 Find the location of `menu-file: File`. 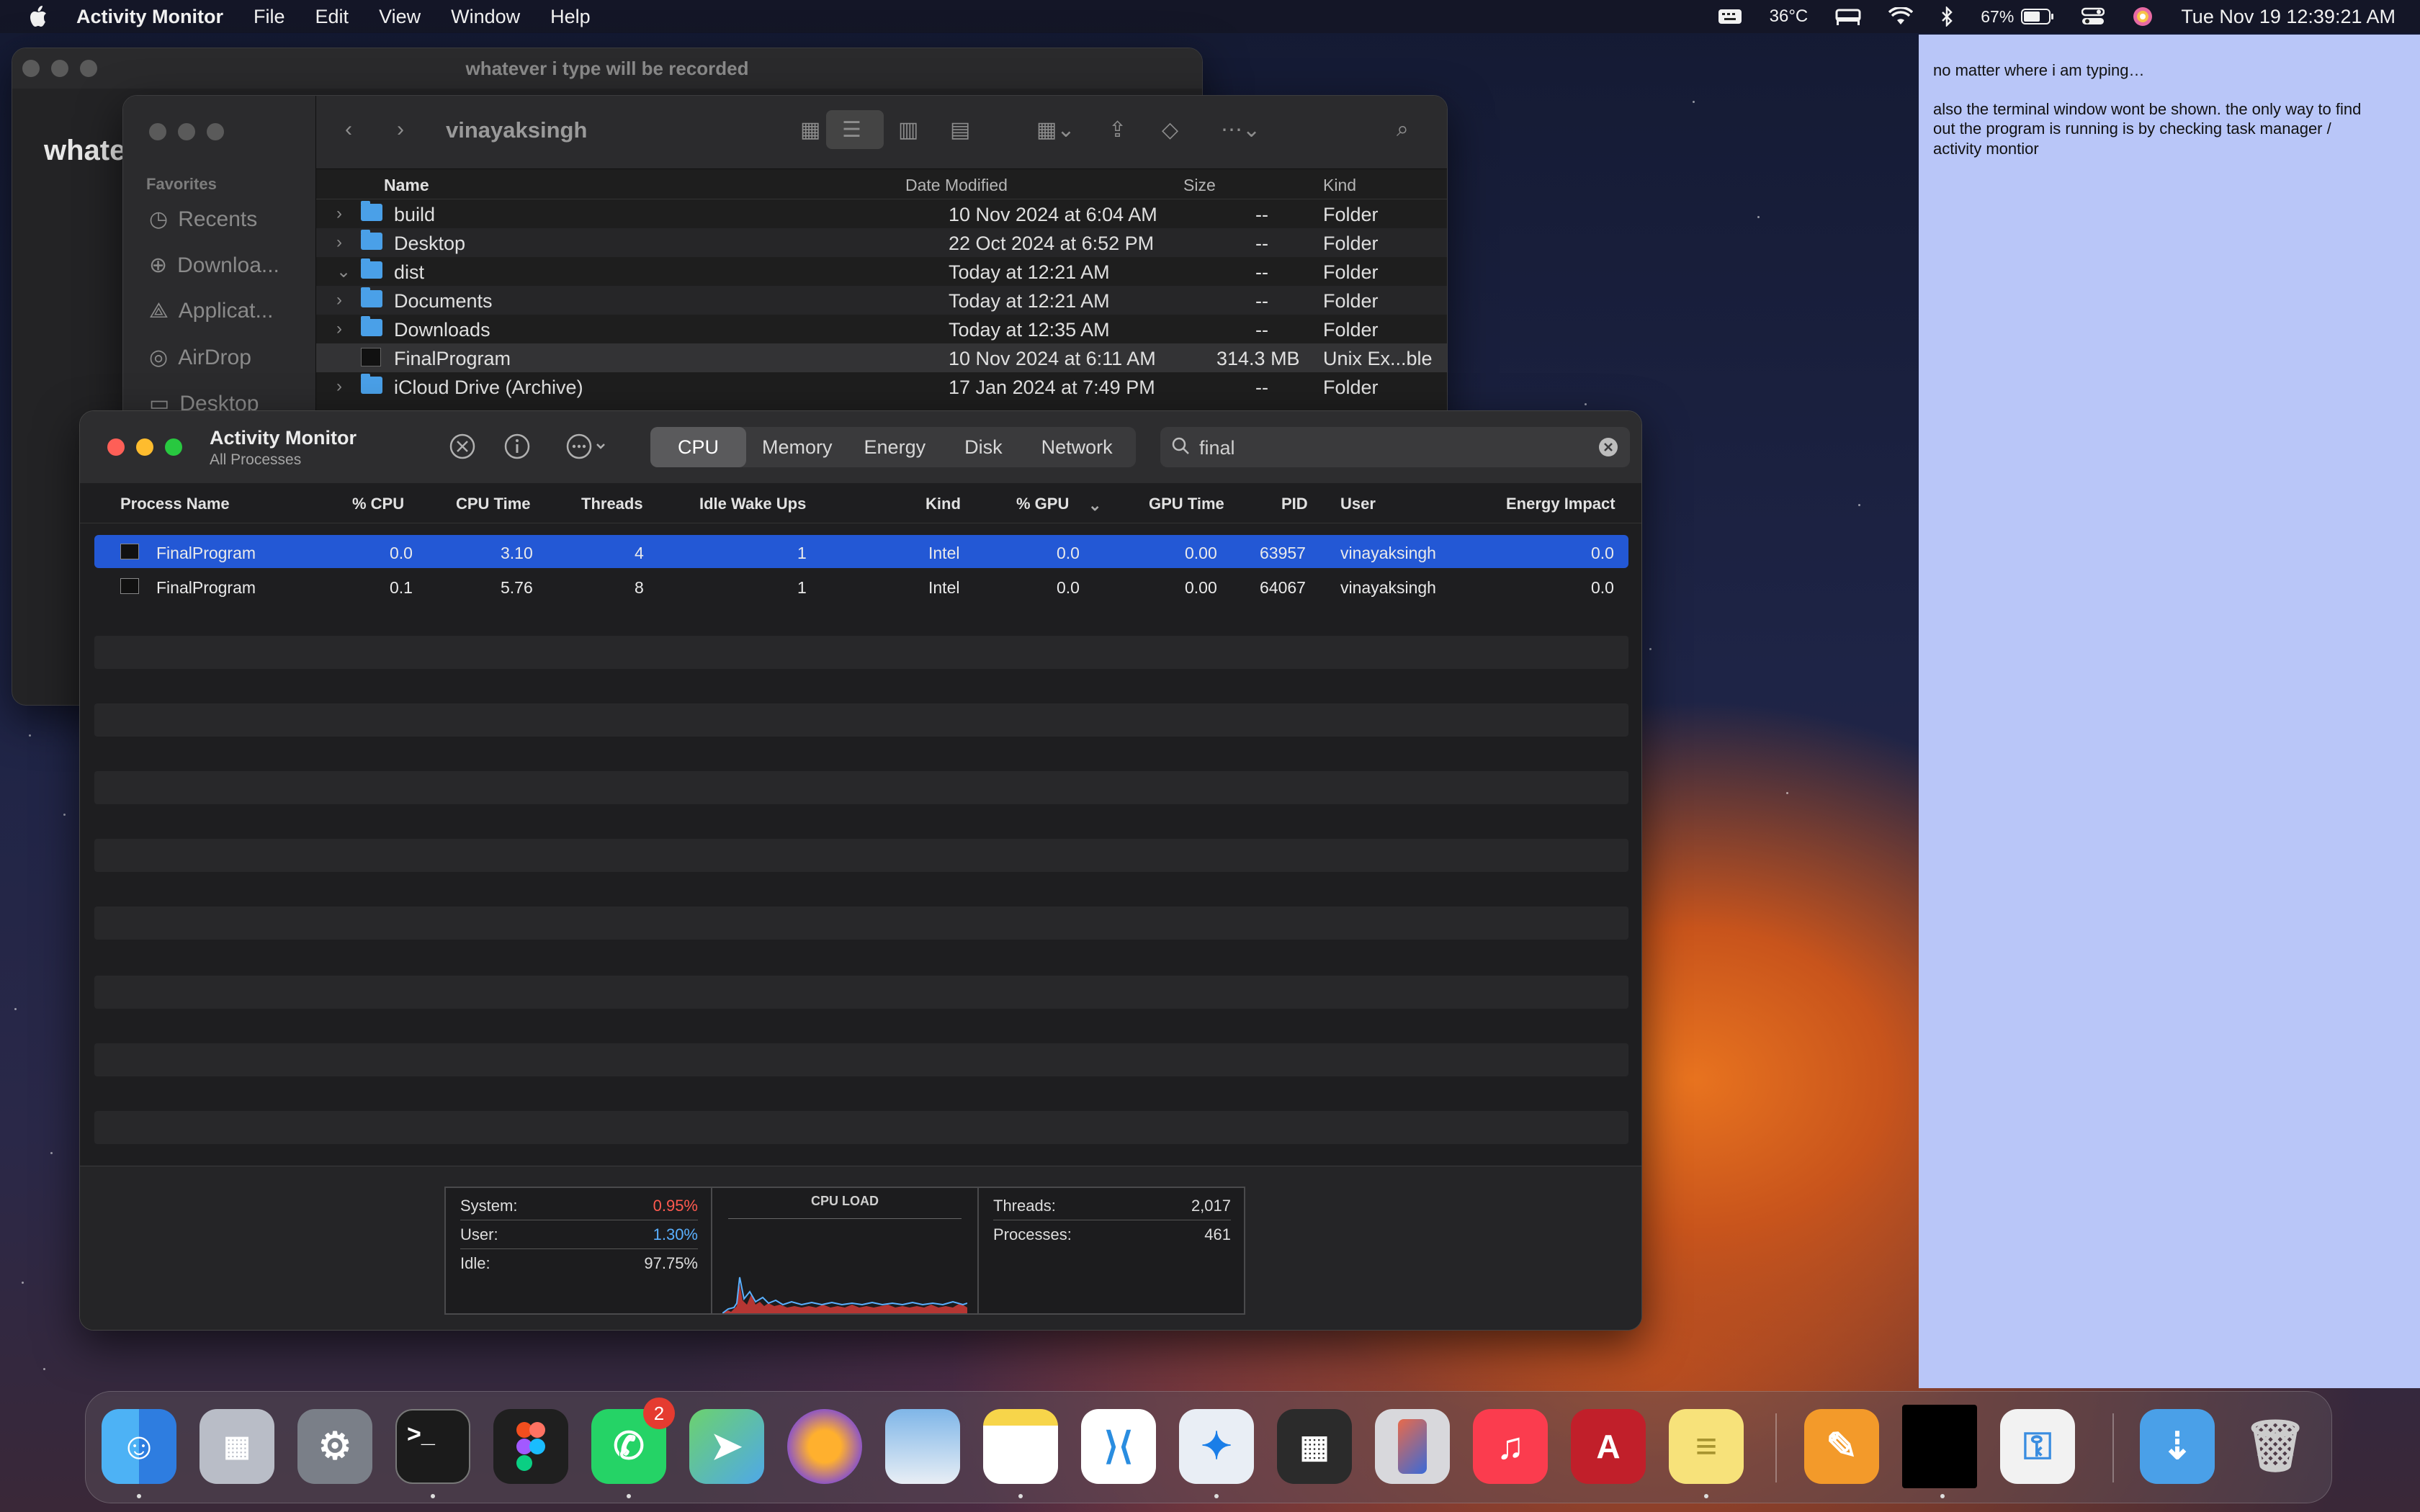

menu-file: File is located at coordinates (269, 17).